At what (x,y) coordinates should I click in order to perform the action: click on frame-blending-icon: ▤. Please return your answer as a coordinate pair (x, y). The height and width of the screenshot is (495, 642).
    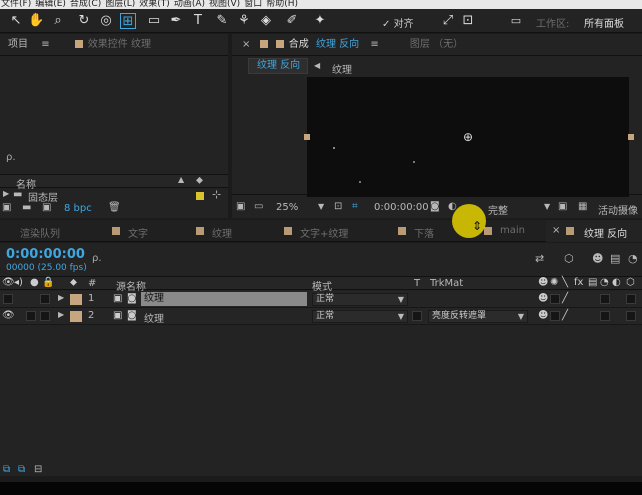
    Looking at the image, I should click on (615, 258).